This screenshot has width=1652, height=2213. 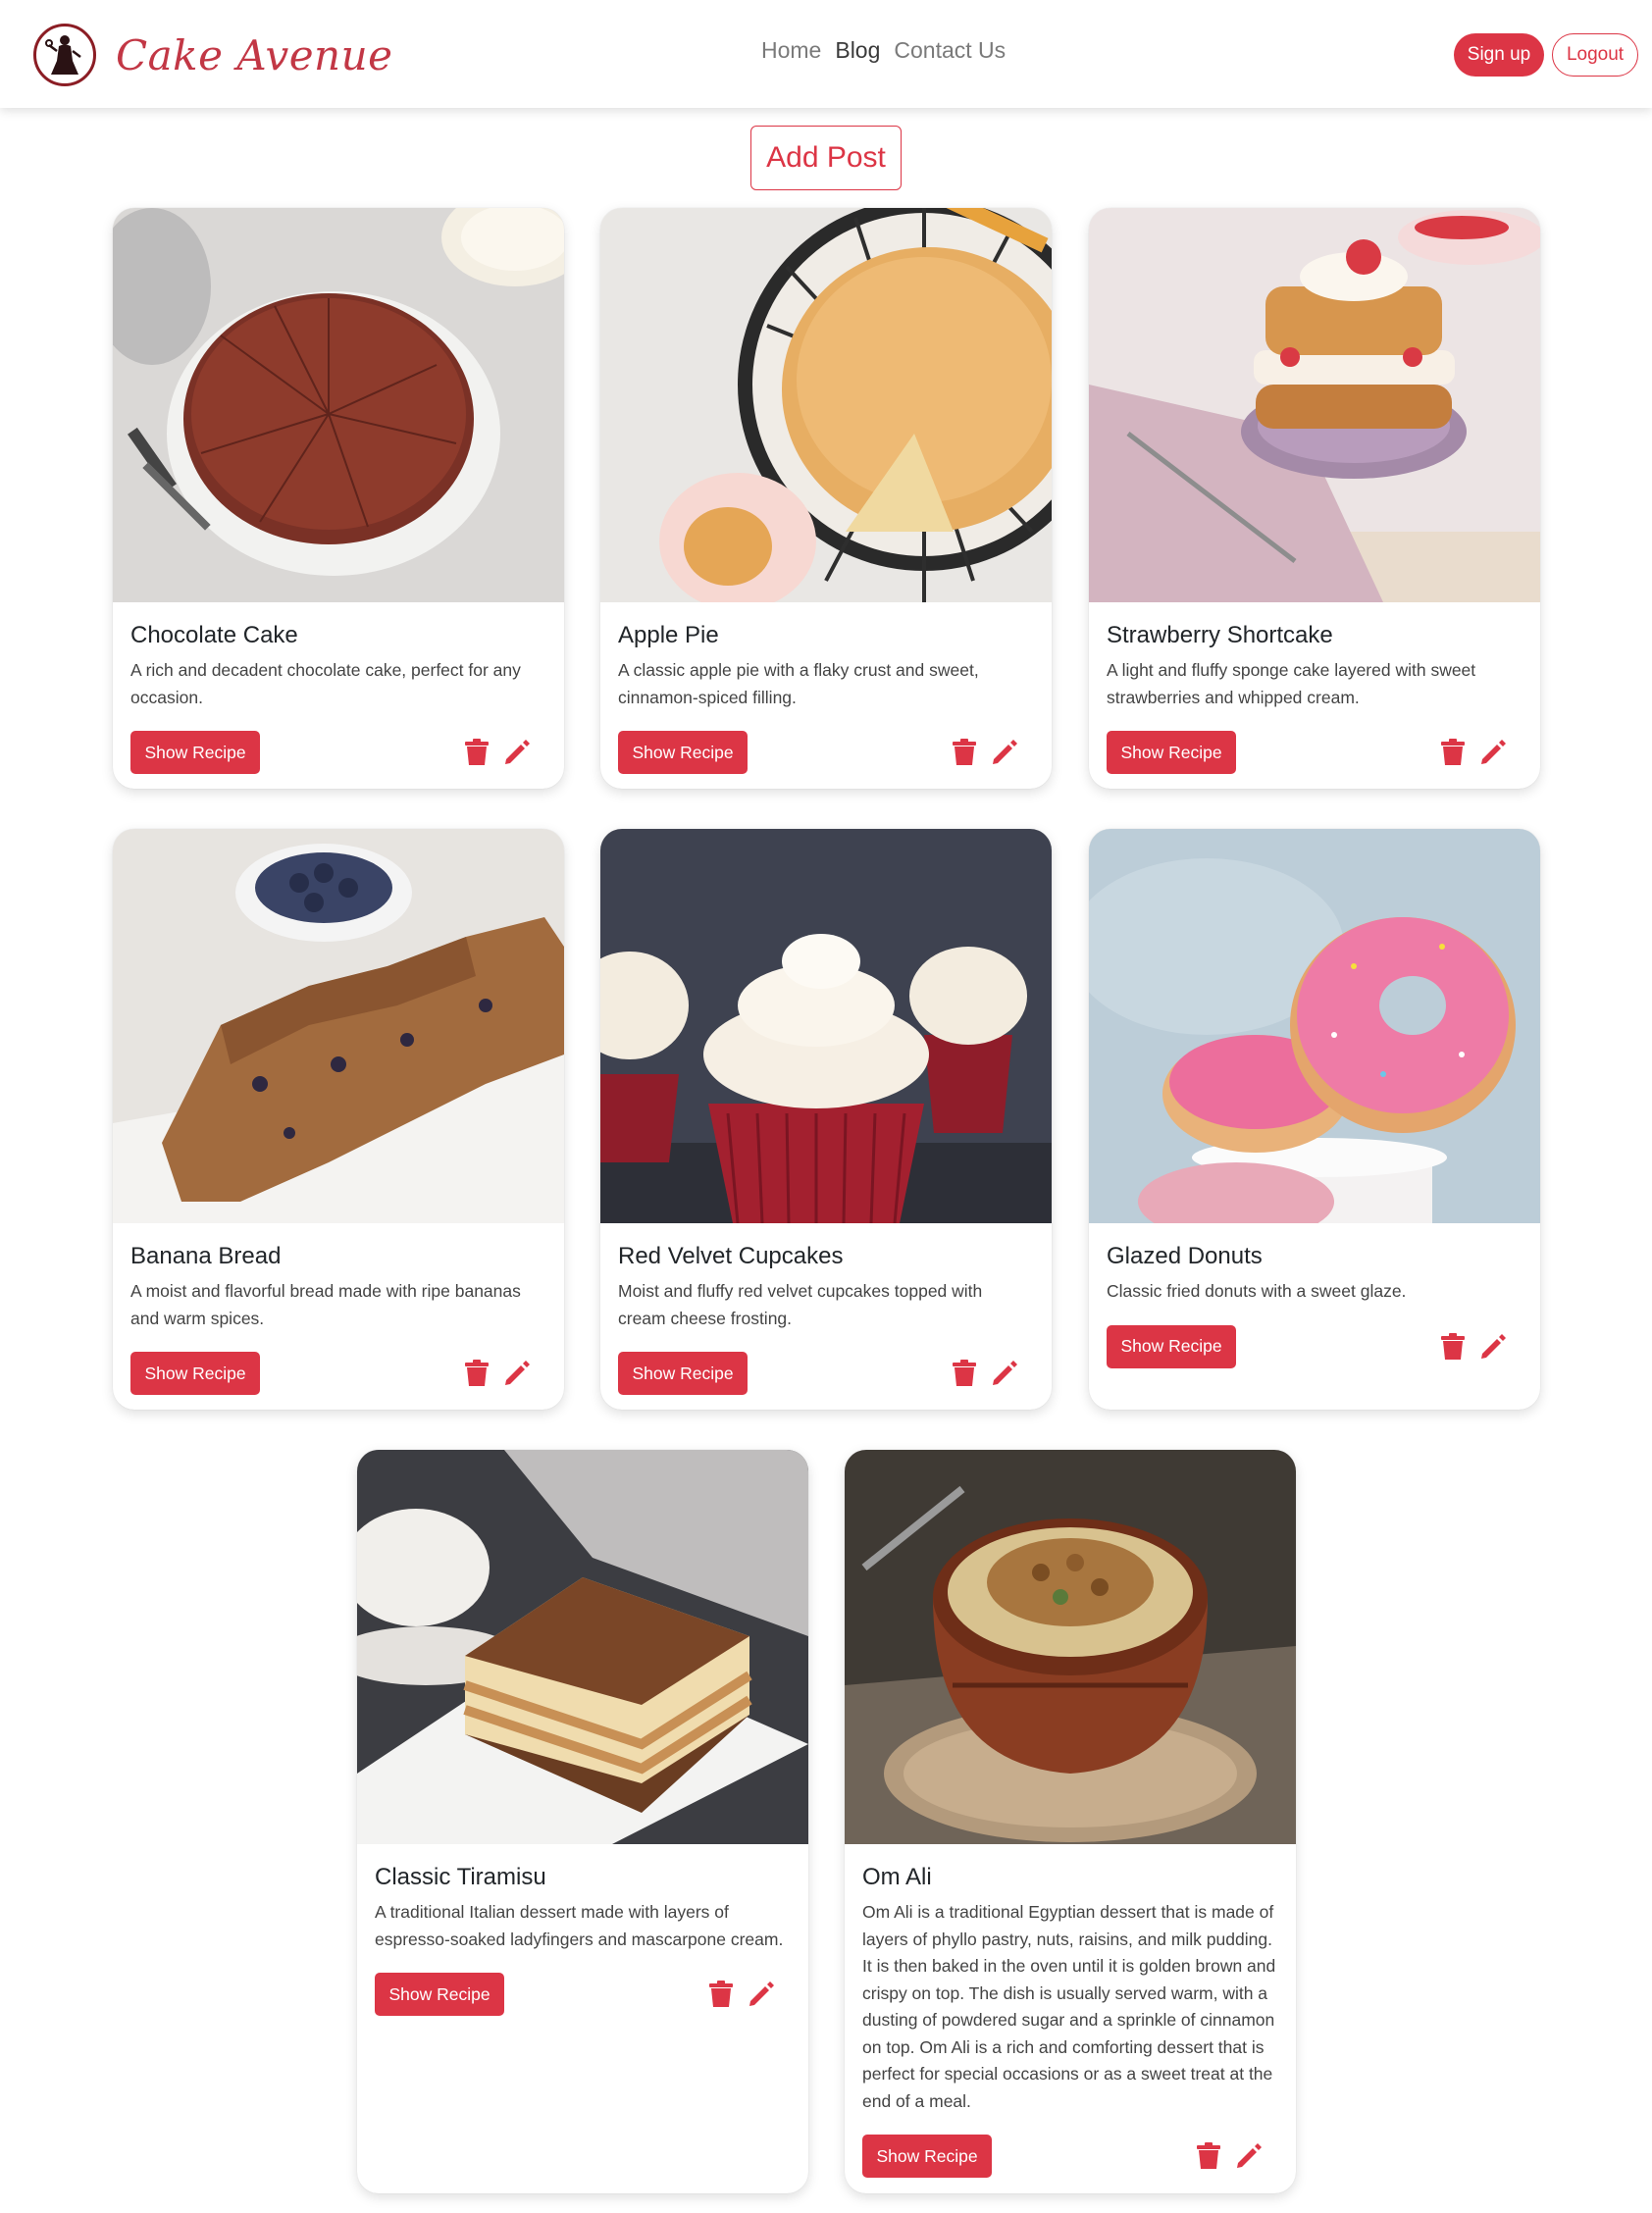 I want to click on brand: Cake Avenue, so click(x=213, y=55).